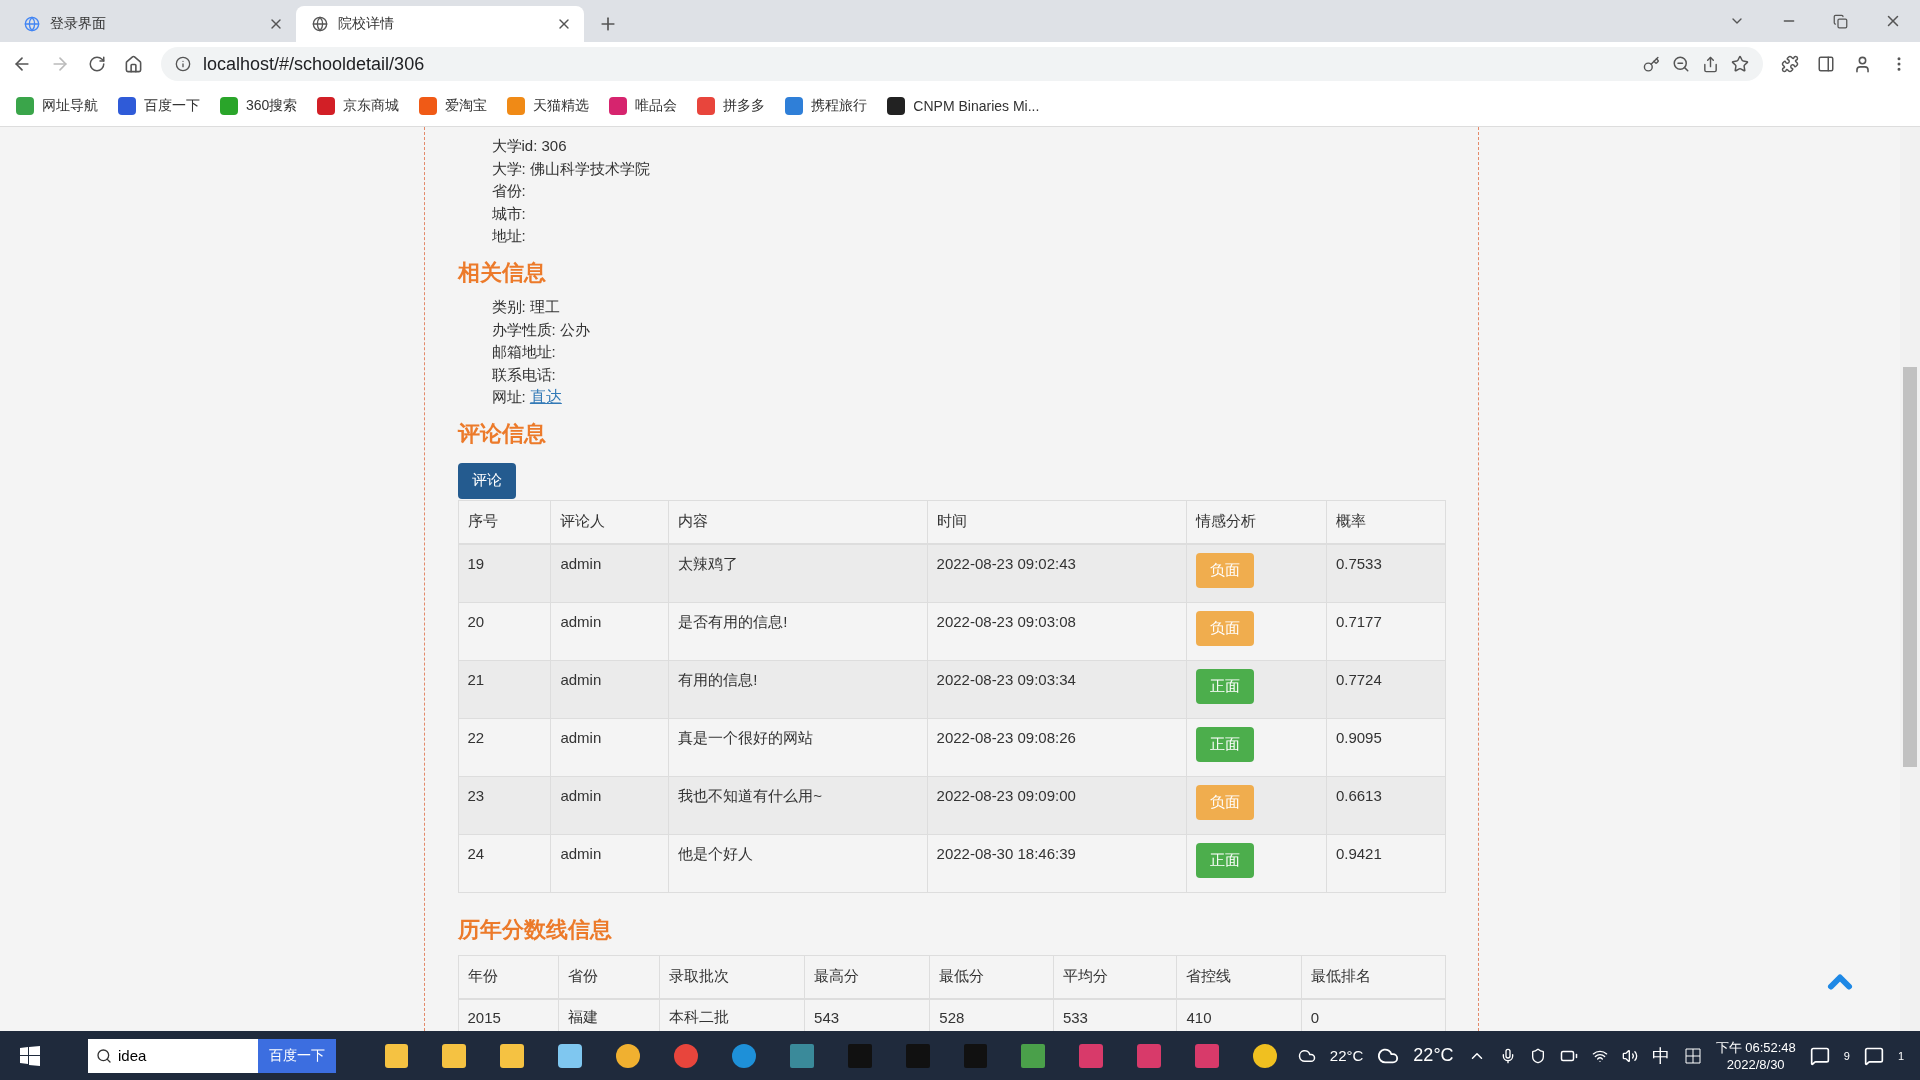 This screenshot has height=1080, width=1920. What do you see at coordinates (798, 631) in the screenshot?
I see `table-cell: 是否有用的信息!` at bounding box center [798, 631].